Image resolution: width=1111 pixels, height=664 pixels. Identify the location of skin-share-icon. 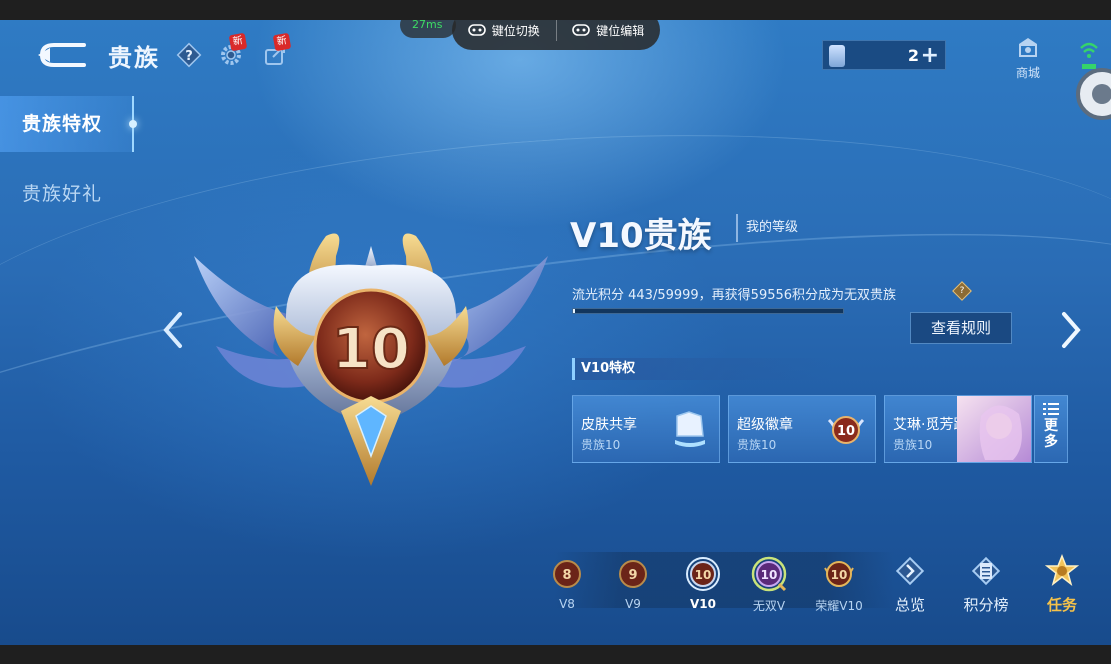
(690, 429).